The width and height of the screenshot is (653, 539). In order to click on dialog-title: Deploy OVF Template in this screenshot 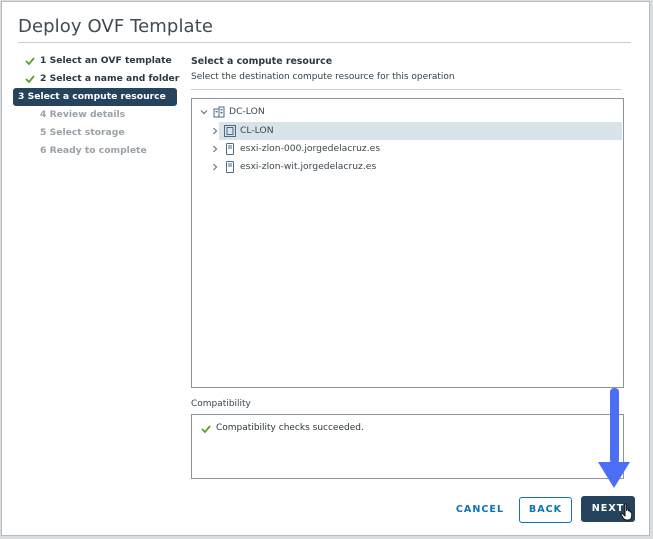, I will do `click(116, 26)`.